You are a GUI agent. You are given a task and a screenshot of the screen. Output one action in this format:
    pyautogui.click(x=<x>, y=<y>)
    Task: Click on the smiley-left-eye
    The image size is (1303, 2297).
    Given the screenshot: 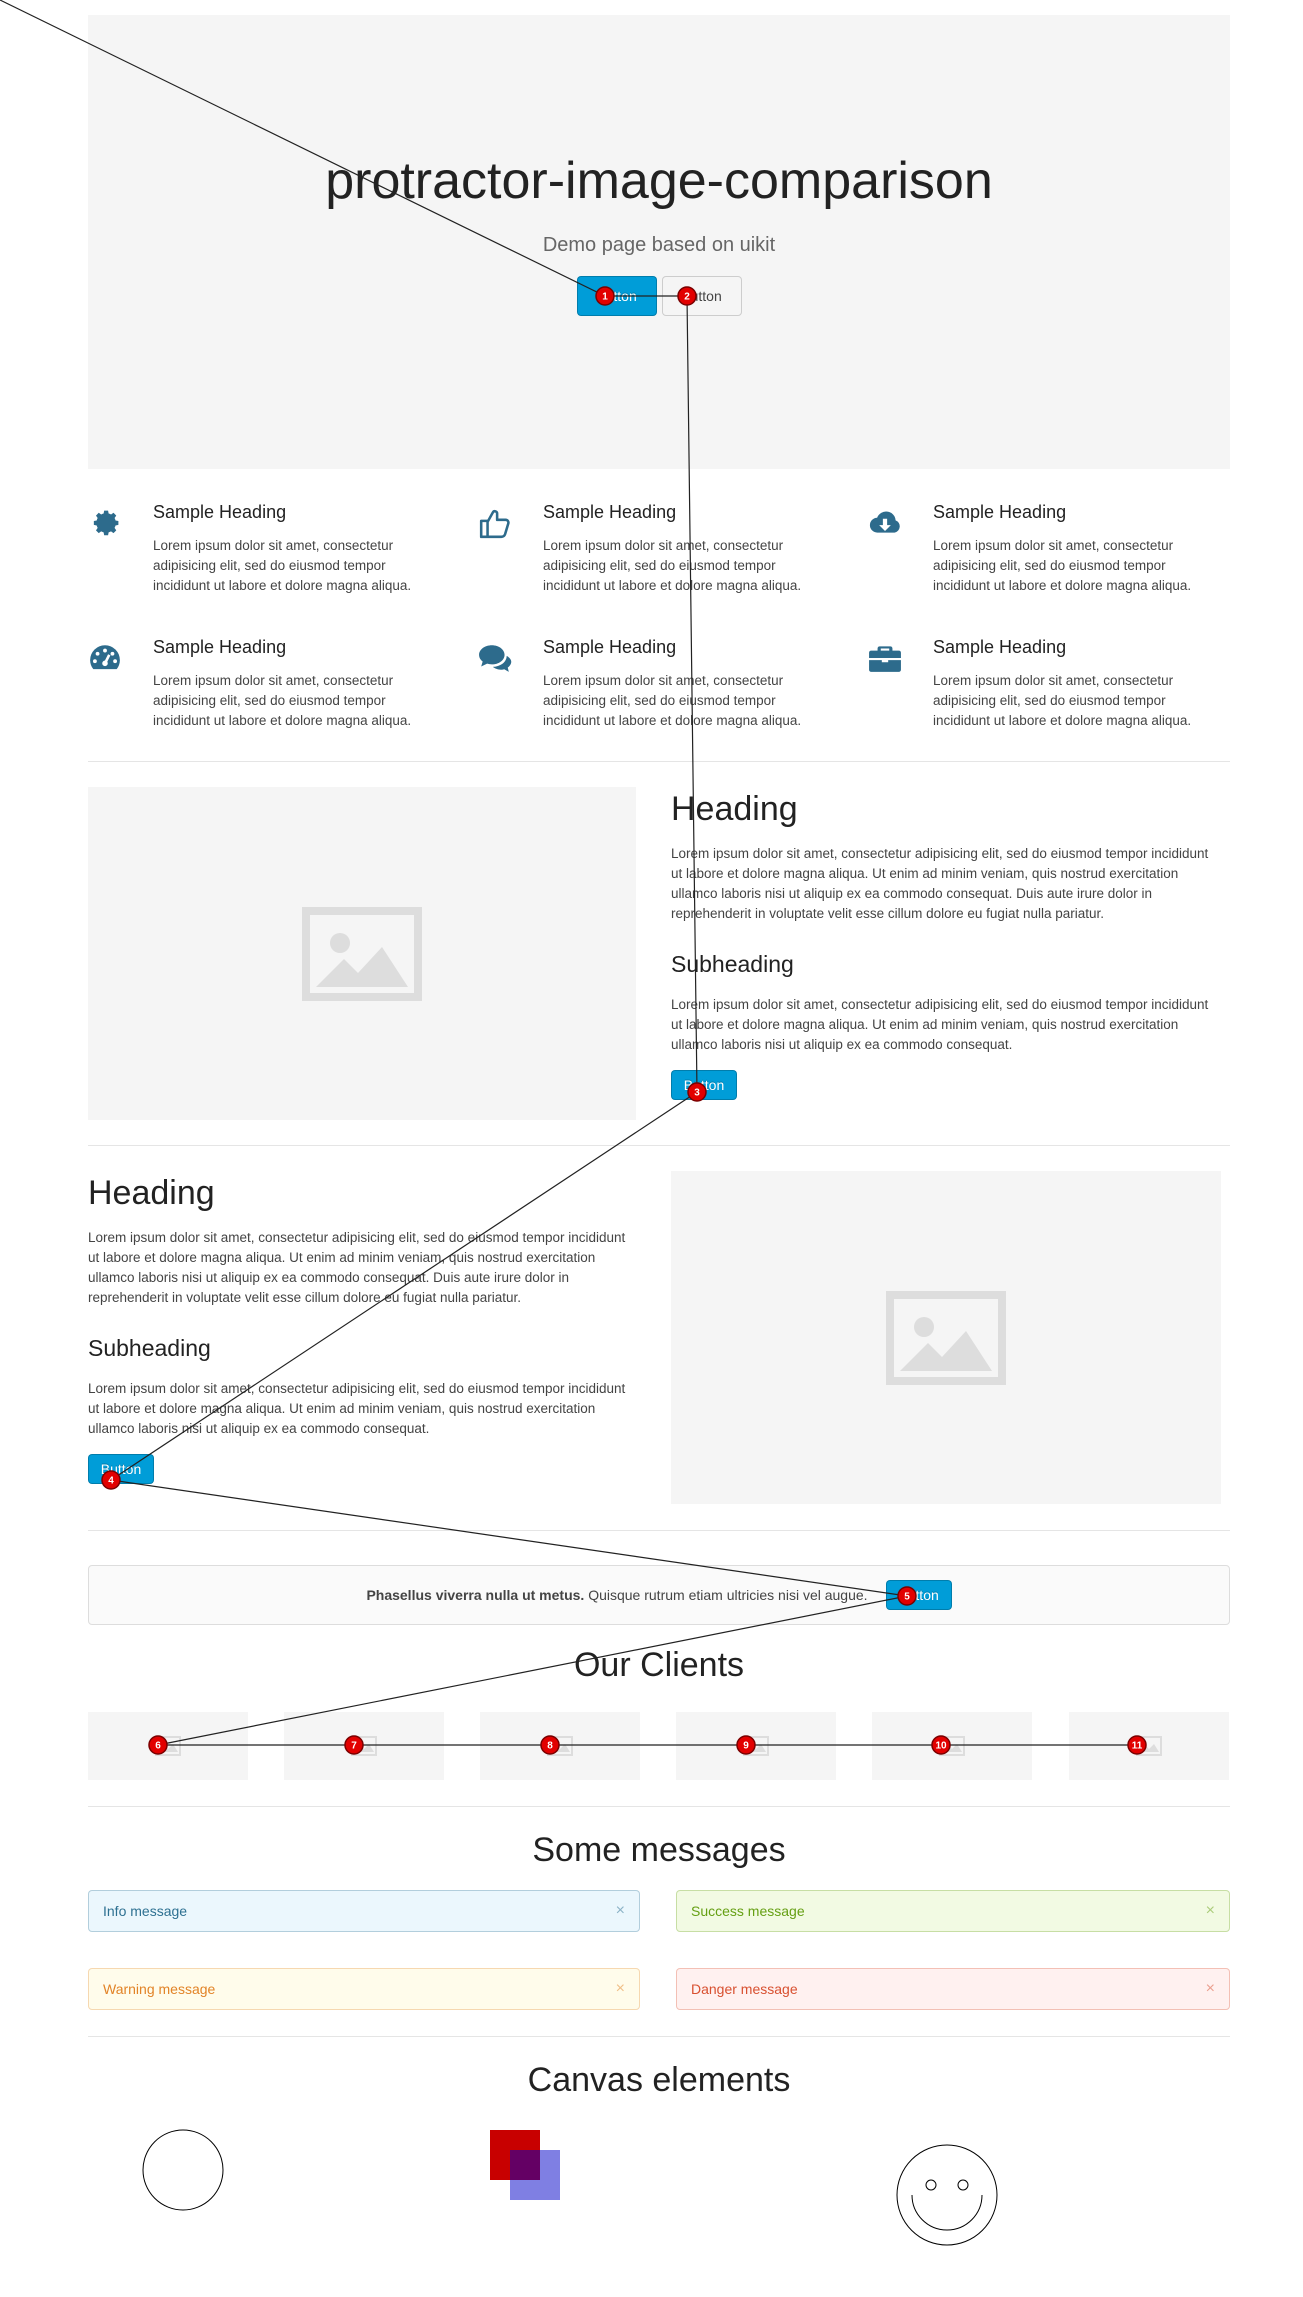 What is the action you would take?
    pyautogui.click(x=931, y=2185)
    